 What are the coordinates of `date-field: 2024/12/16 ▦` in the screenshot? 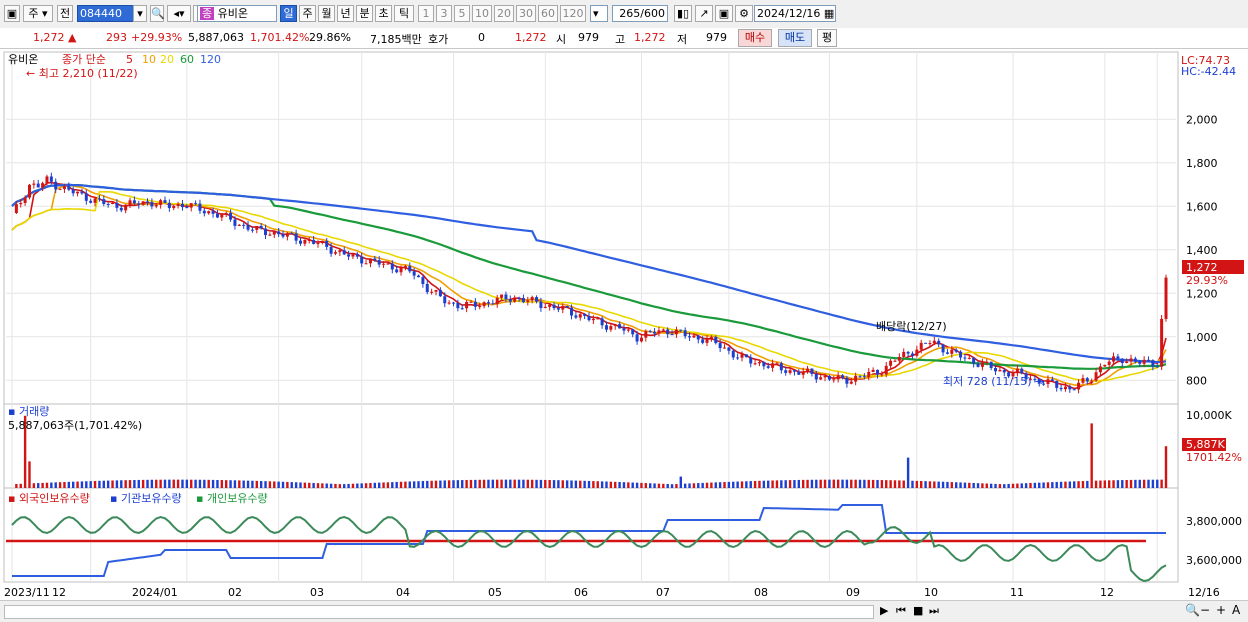 It's located at (795, 13).